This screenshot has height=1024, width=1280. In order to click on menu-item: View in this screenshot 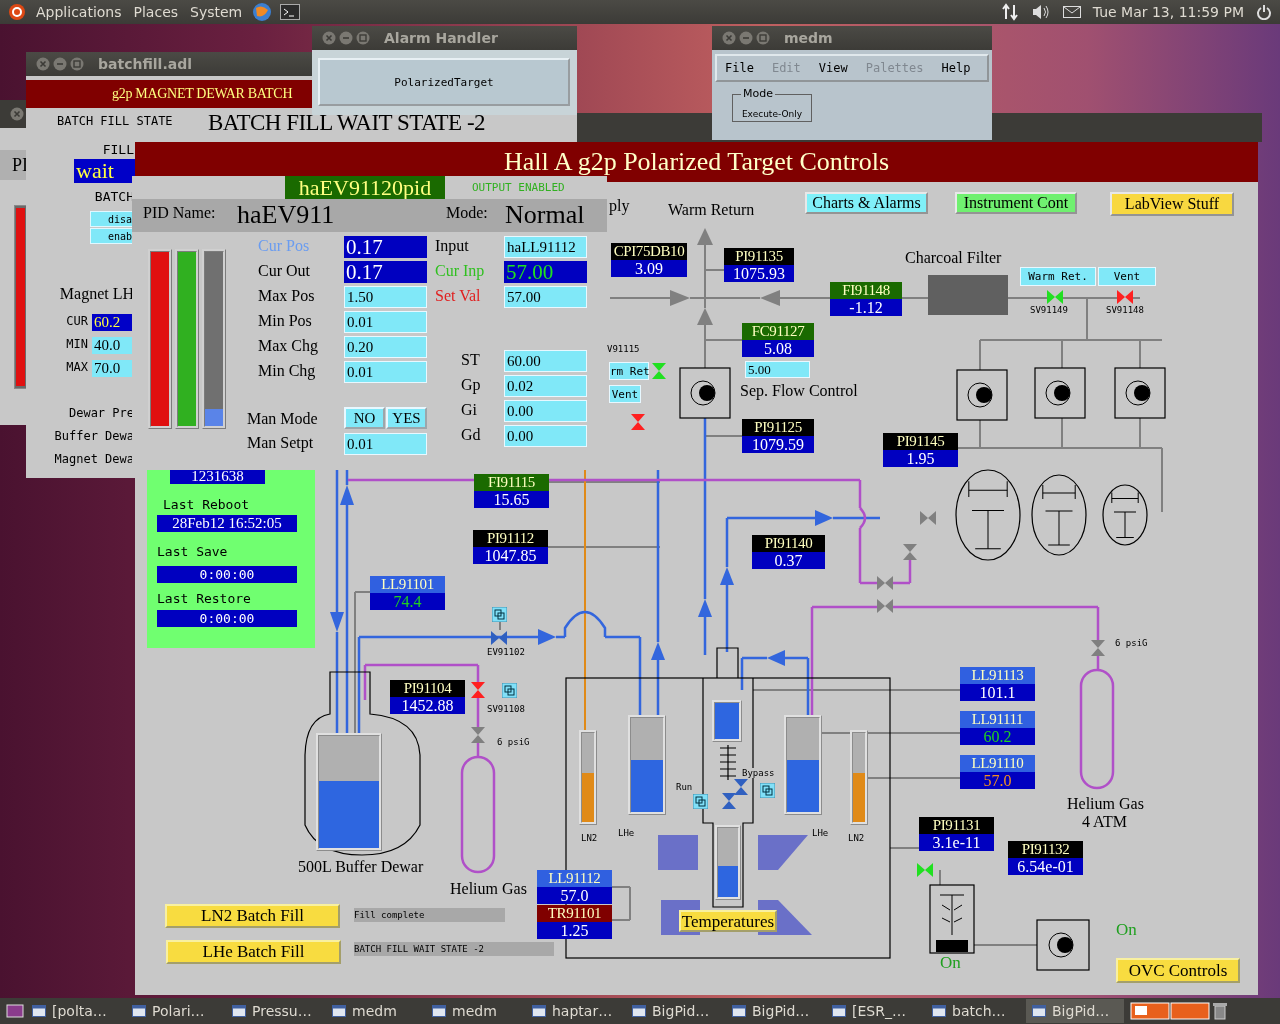, I will do `click(833, 68)`.